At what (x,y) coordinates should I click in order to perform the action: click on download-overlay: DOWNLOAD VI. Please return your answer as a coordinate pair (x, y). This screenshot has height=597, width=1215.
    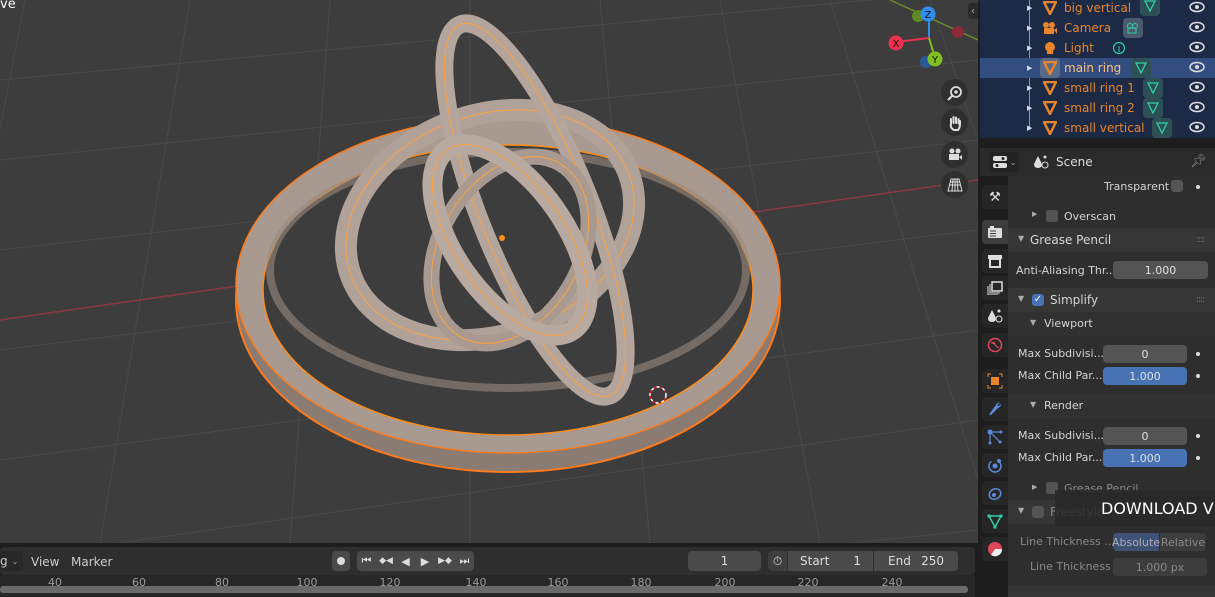
    Looking at the image, I should click on (1135, 508).